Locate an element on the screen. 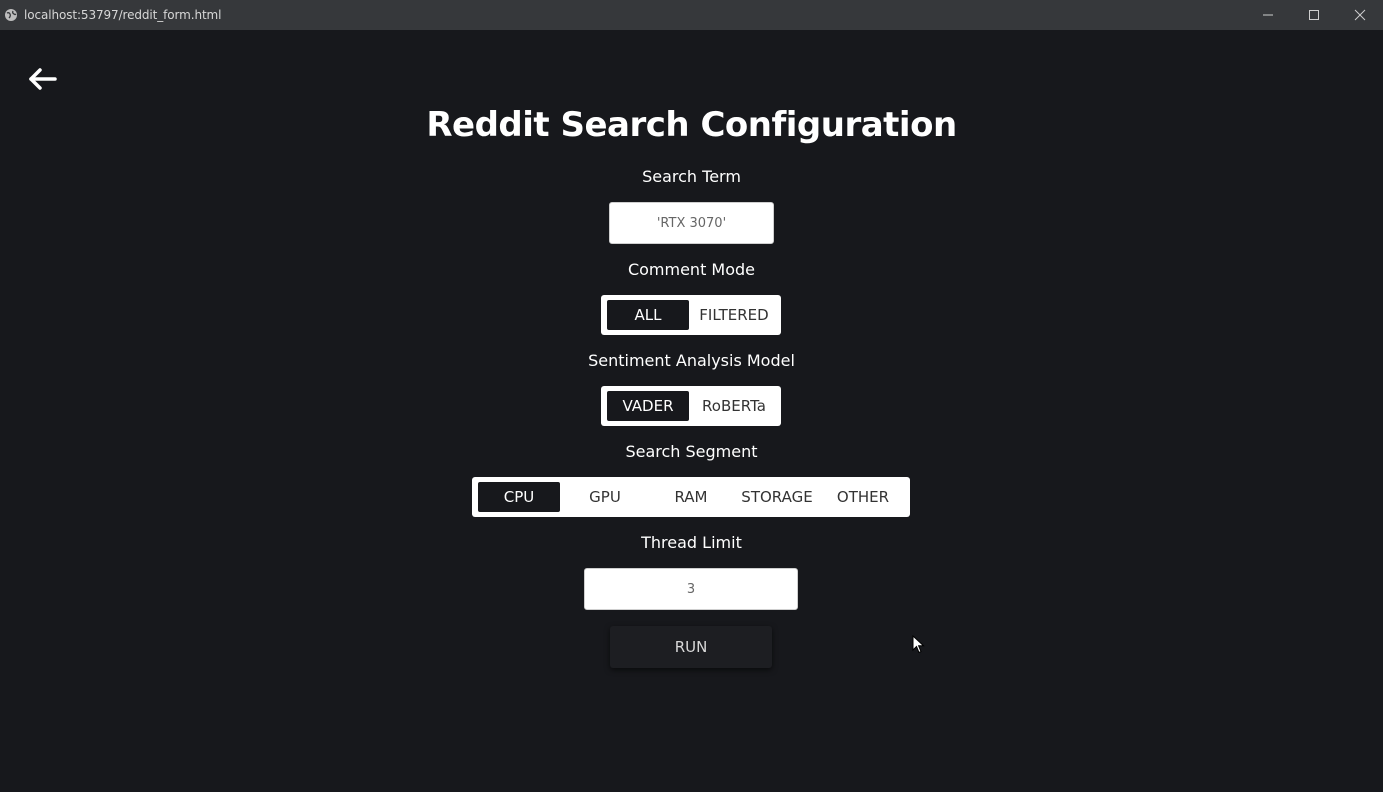  maximize-icon is located at coordinates (1314, 15).